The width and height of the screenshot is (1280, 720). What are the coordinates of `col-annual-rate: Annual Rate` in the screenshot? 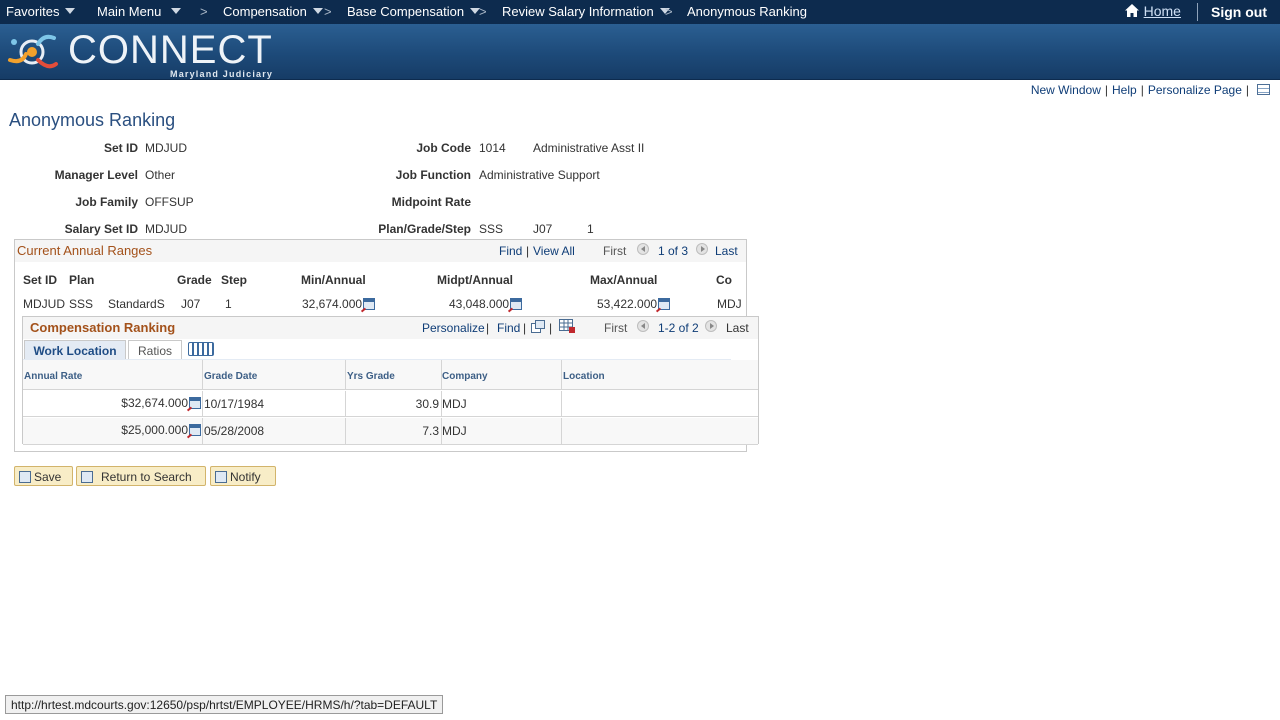 It's located at (53, 376).